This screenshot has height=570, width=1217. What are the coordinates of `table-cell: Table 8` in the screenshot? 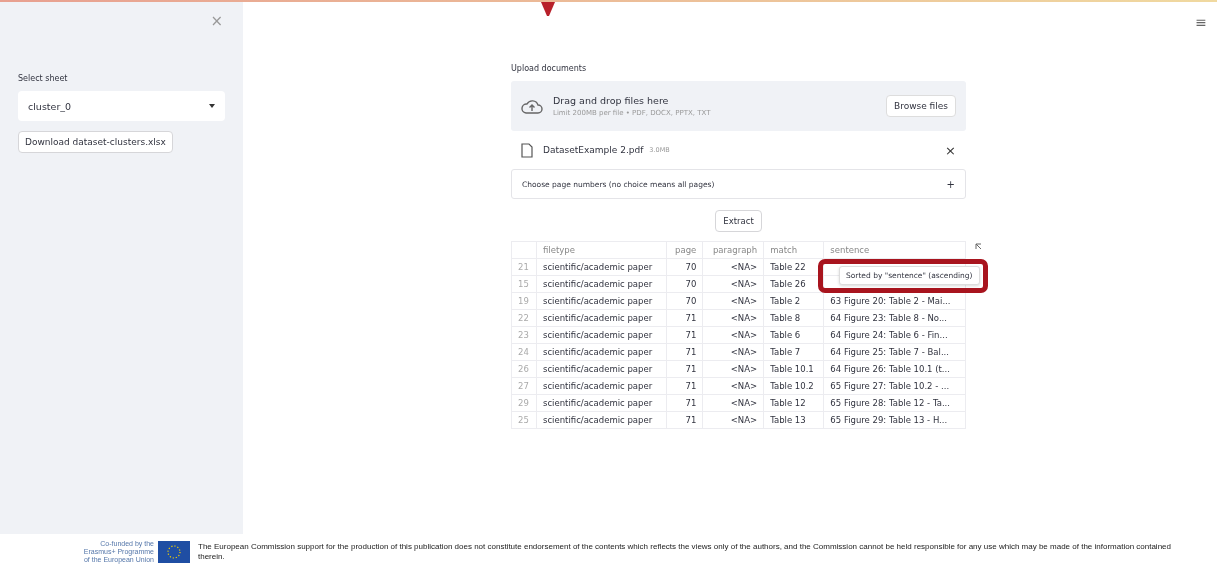 It's located at (793, 318).